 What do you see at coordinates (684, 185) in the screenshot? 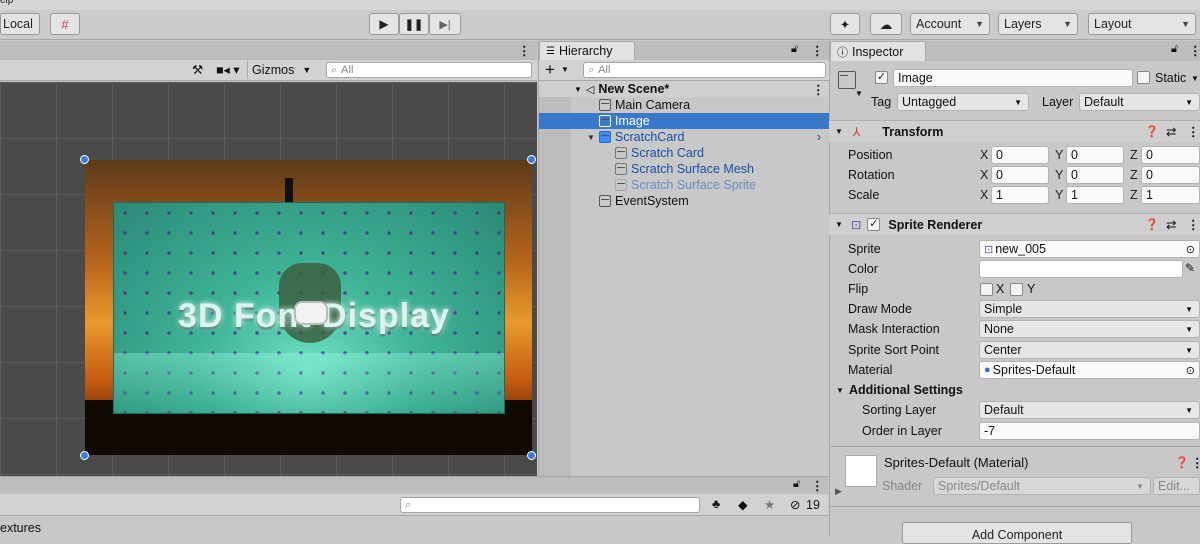
I see `list-item: Scratch Surface Sprite` at bounding box center [684, 185].